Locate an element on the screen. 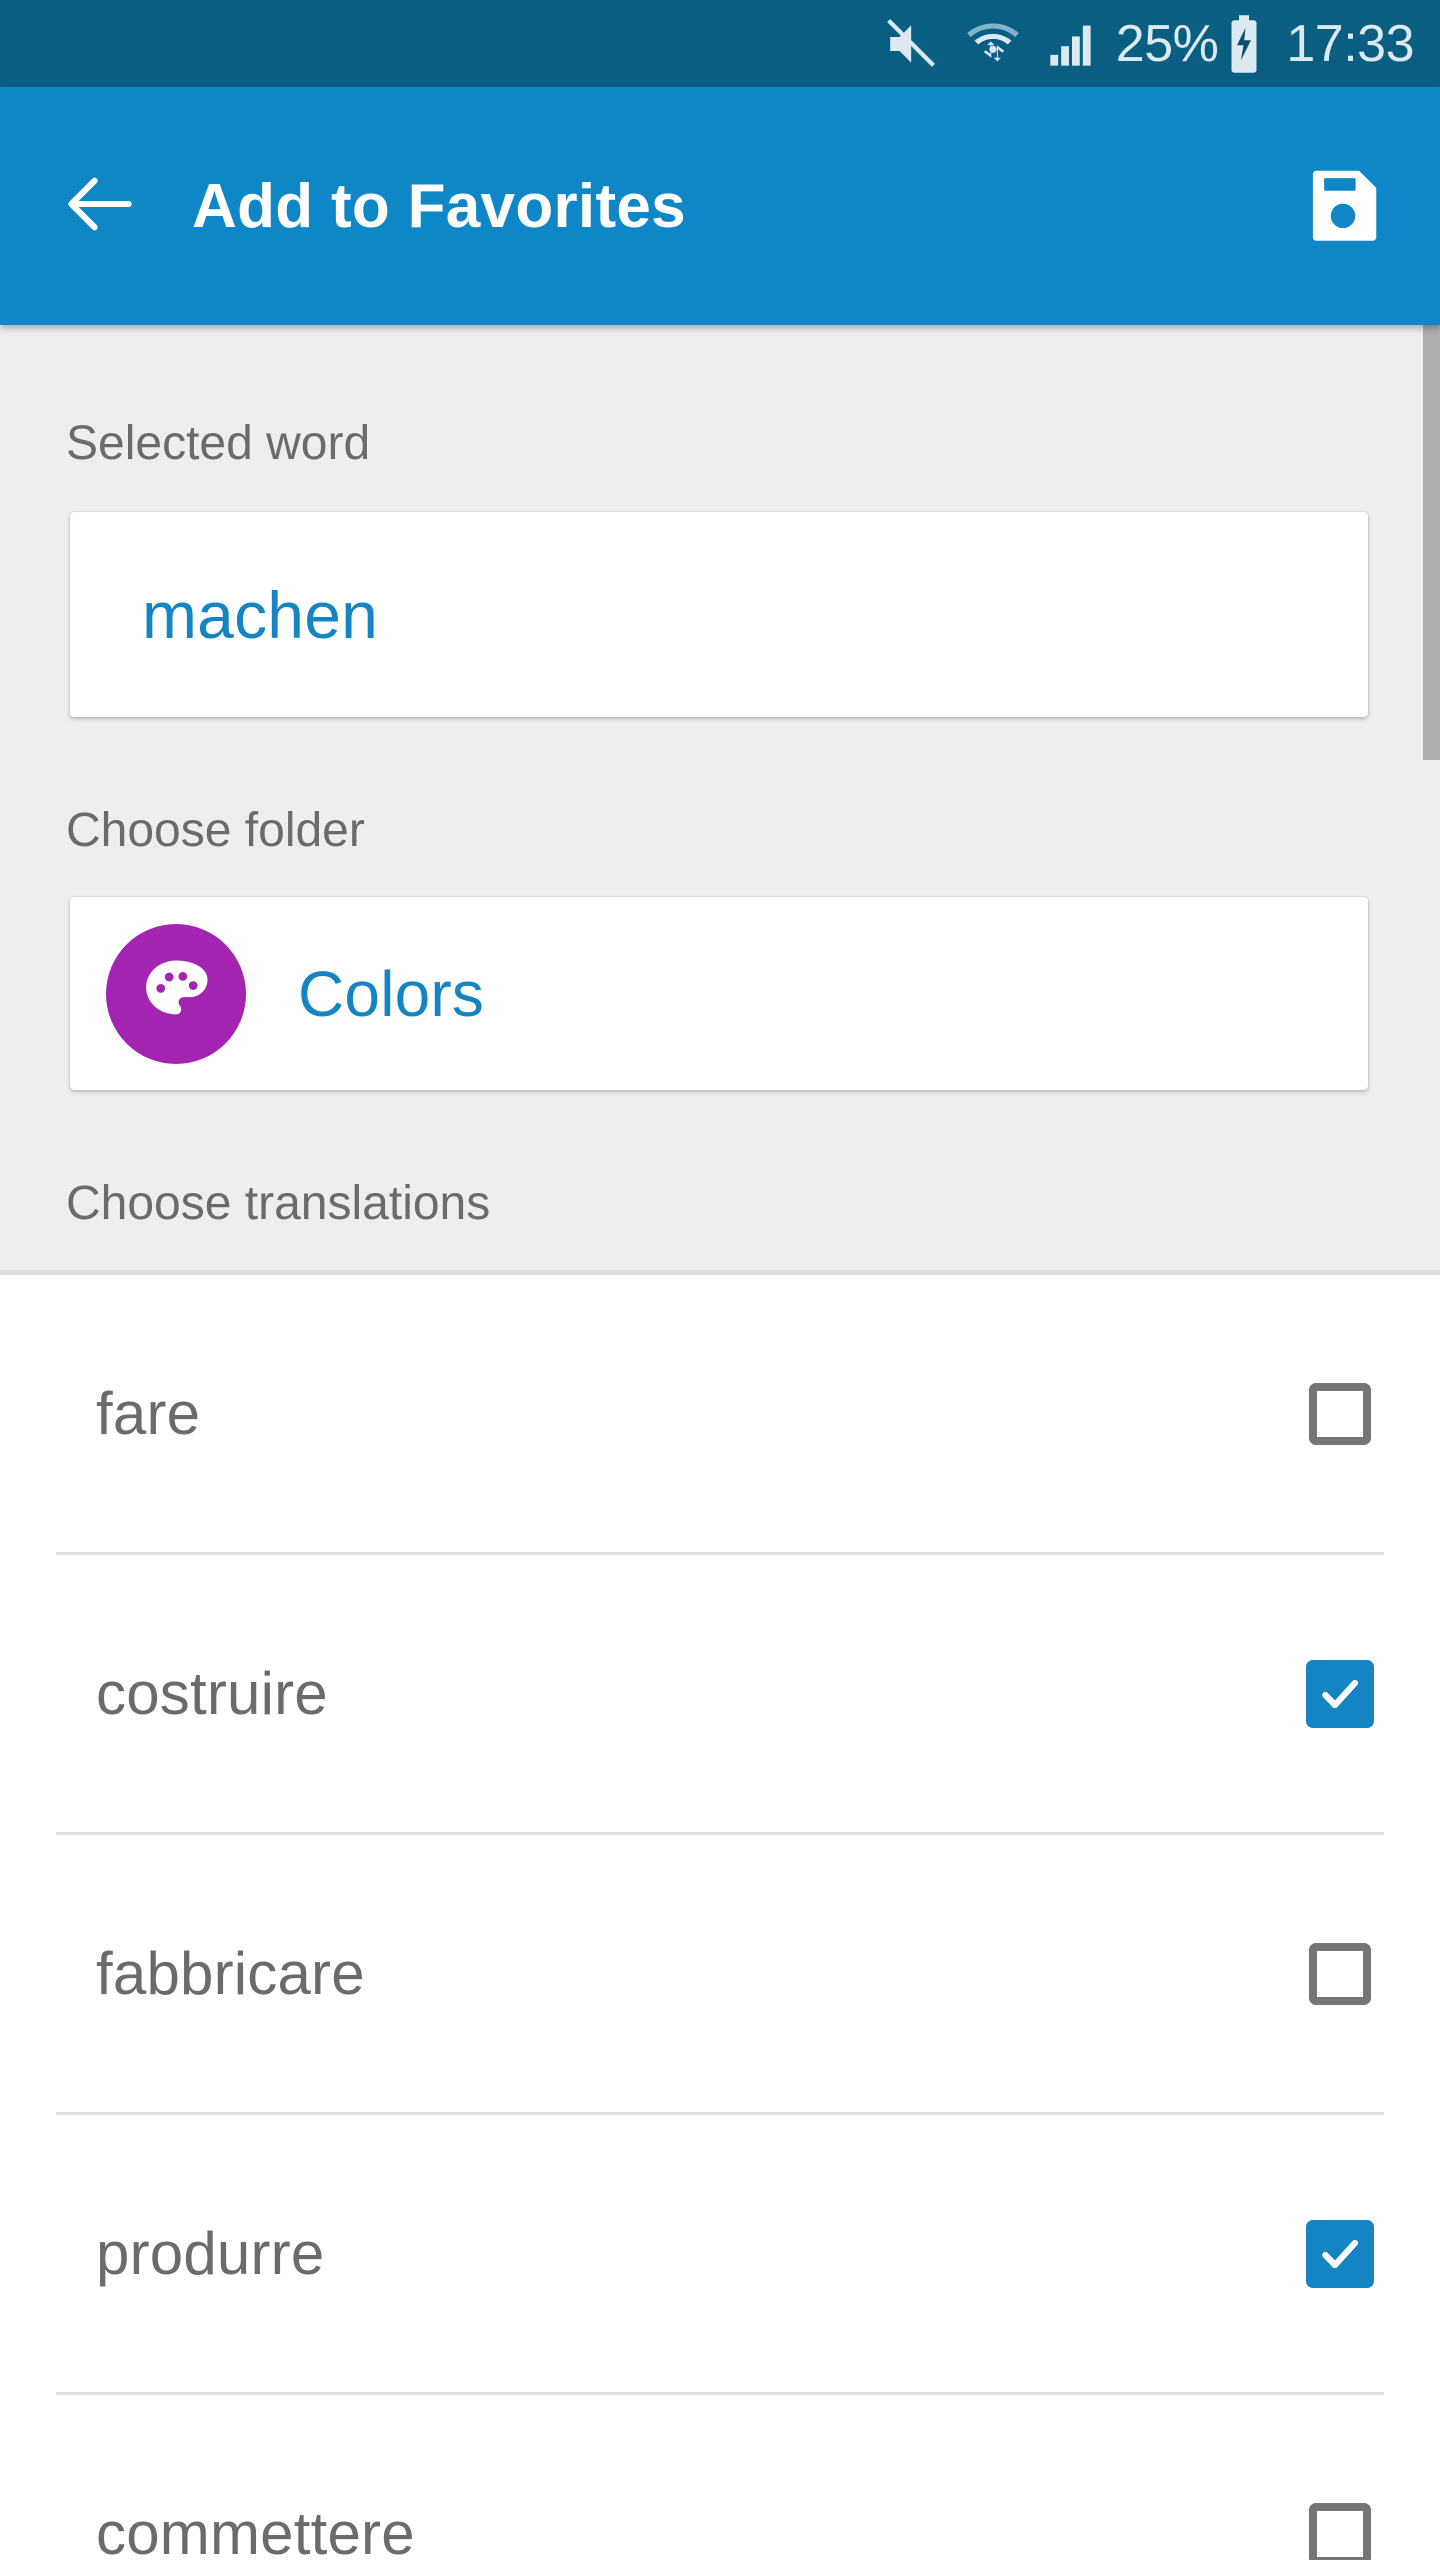 The image size is (1440, 2560). choose-translations-label: Choose translations is located at coordinates (278, 1203).